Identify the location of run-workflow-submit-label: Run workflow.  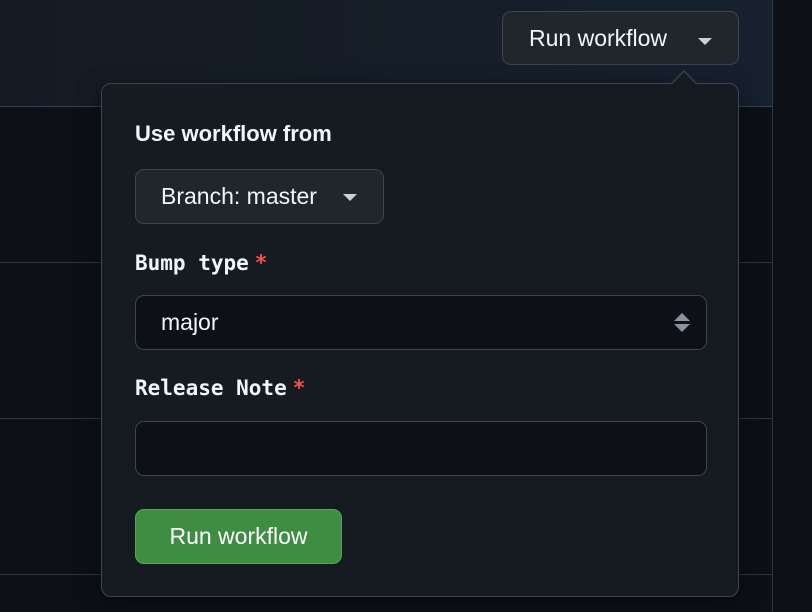
(238, 536).